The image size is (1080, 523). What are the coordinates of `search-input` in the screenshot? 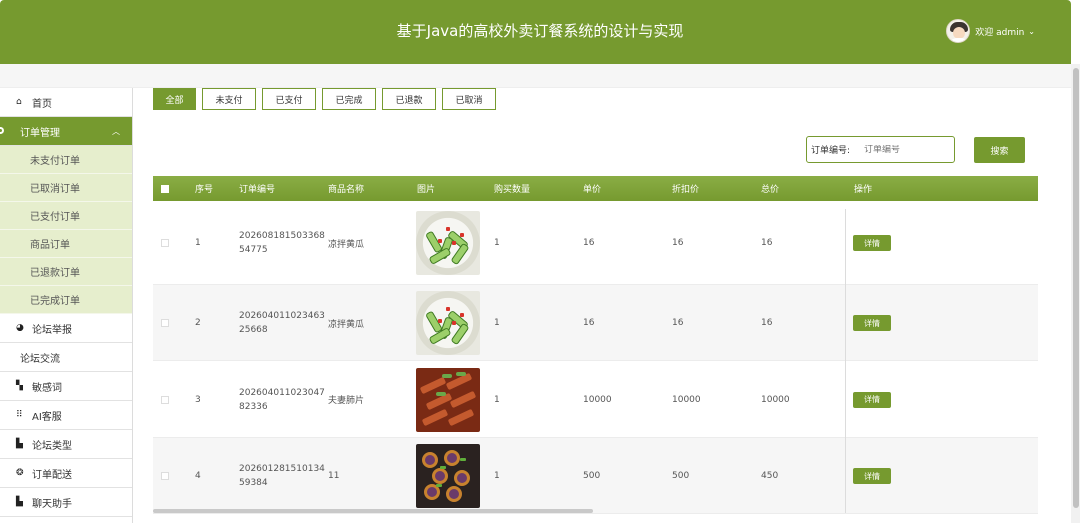 It's located at (904, 149).